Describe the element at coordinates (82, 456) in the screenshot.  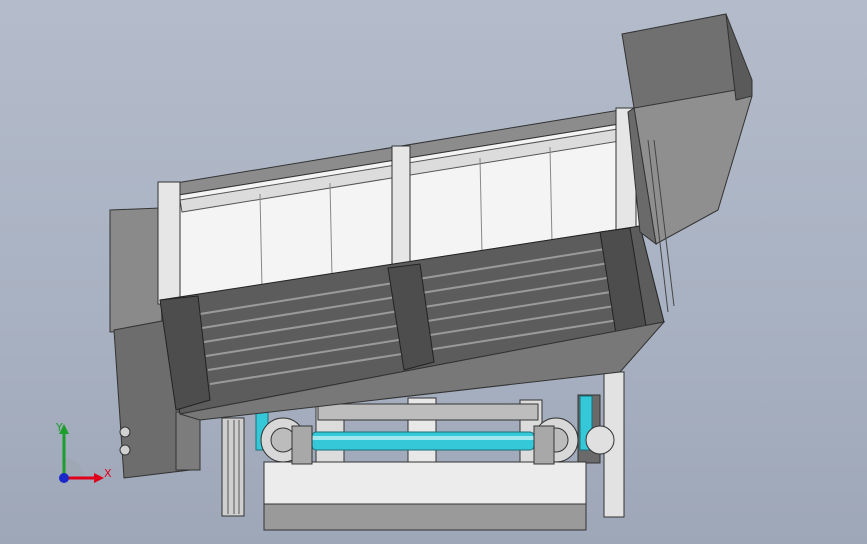
I see `view-triad: X Y` at that location.